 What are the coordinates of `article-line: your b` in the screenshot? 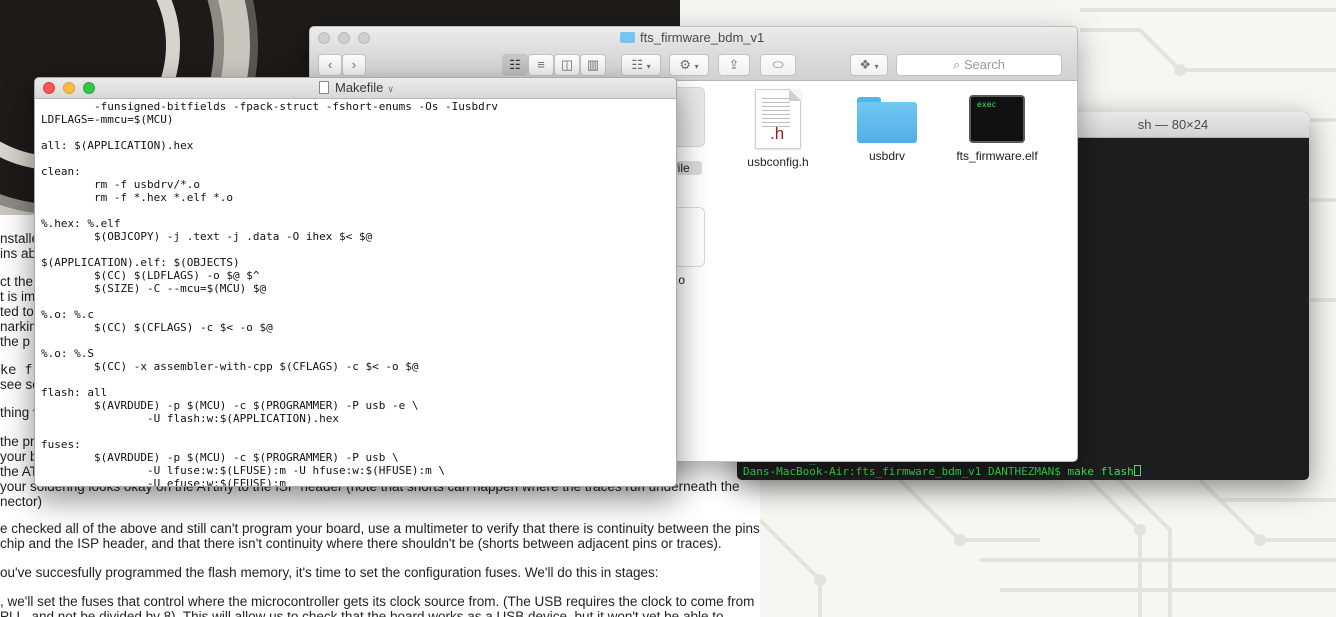 It's located at (19, 456).